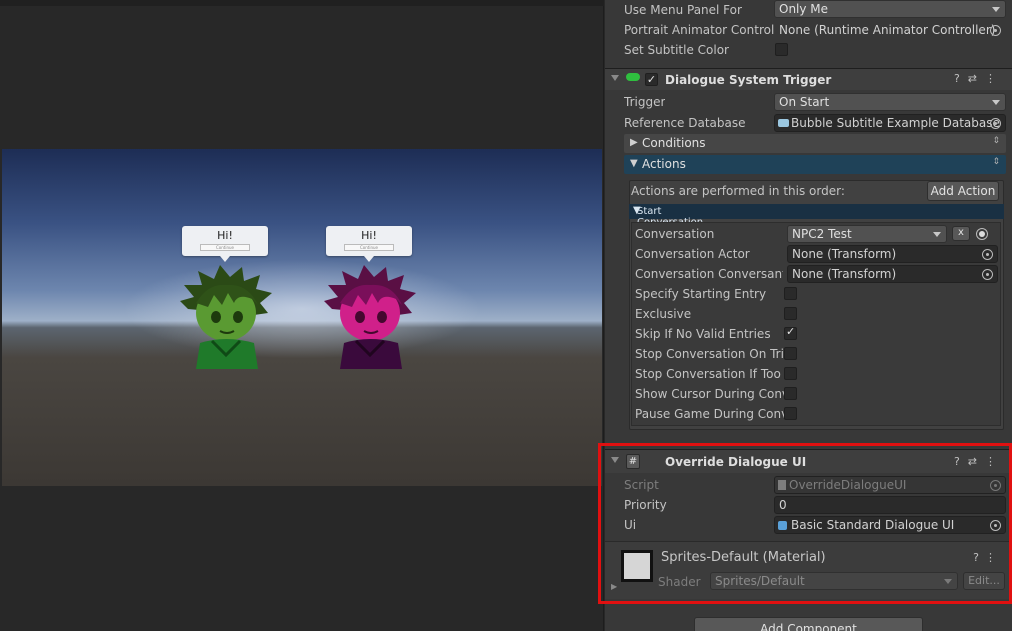  I want to click on dropdown-value: NPC2 Test, so click(822, 234).